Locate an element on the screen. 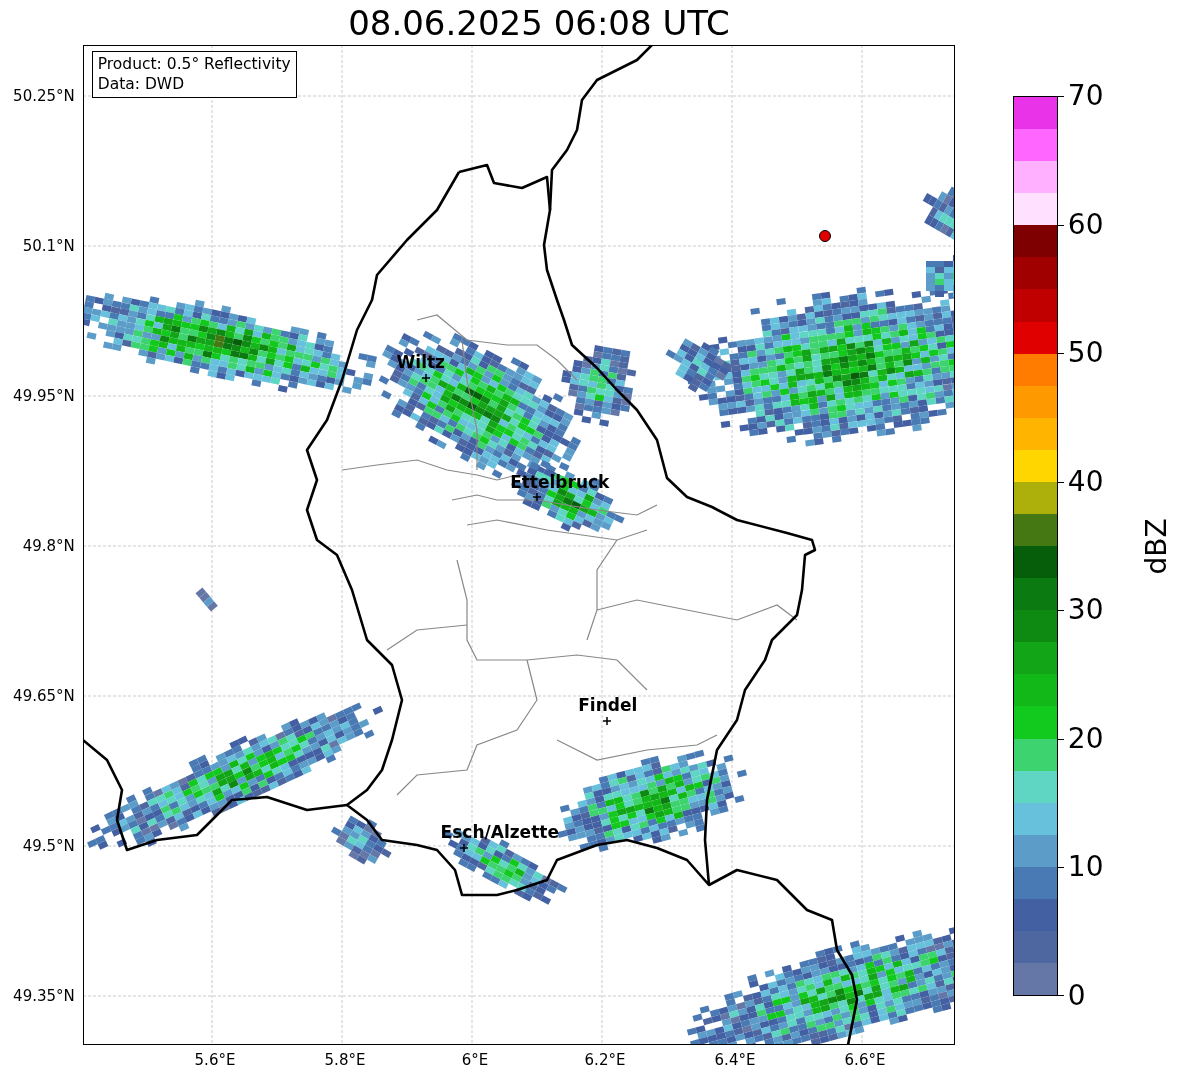 The width and height of the screenshot is (1184, 1081). colorbar-tick-label: 50 is located at coordinates (1085, 353).